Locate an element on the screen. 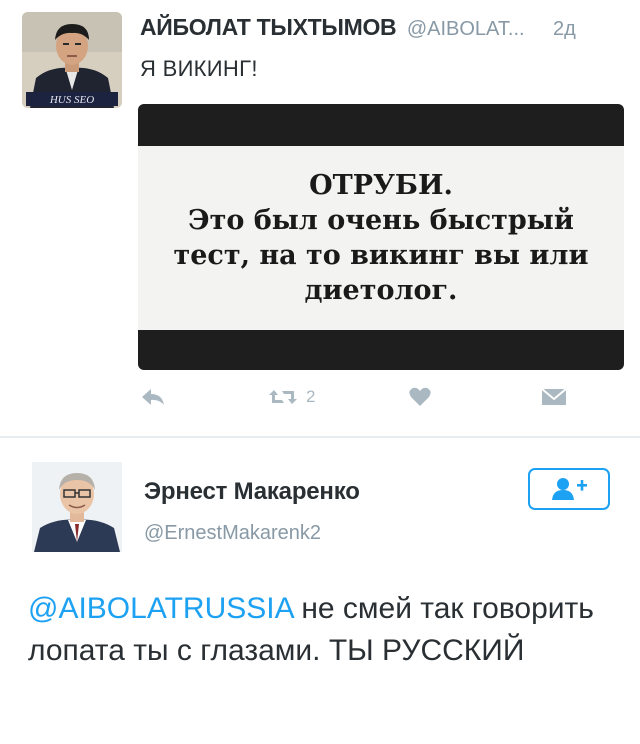  media-line-2: Это был очень быстрый is located at coordinates (381, 220).